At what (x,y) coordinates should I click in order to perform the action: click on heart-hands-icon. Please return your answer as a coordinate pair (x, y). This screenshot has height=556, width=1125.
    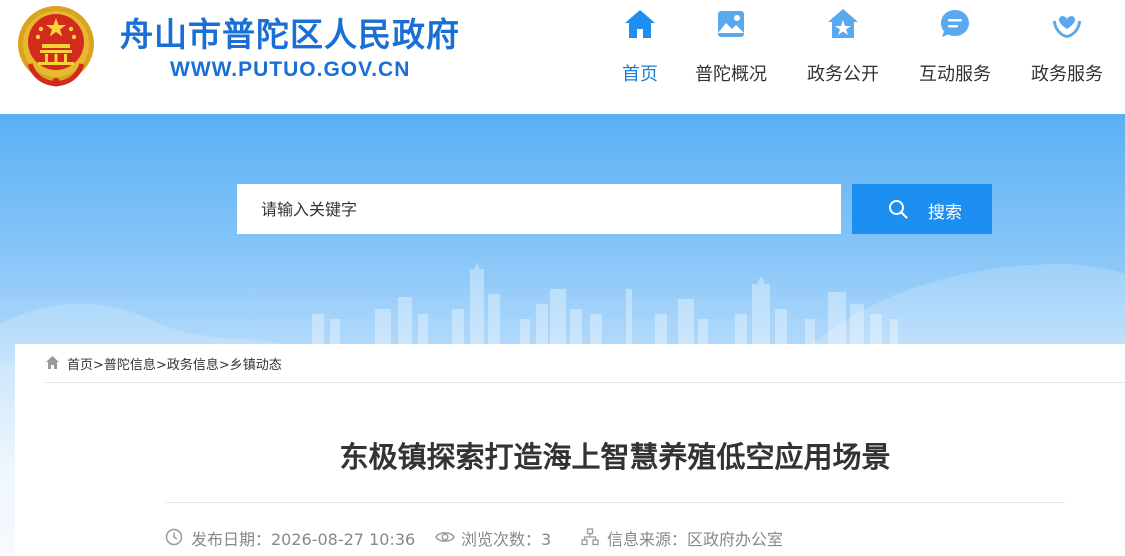
    Looking at the image, I should click on (1067, 27).